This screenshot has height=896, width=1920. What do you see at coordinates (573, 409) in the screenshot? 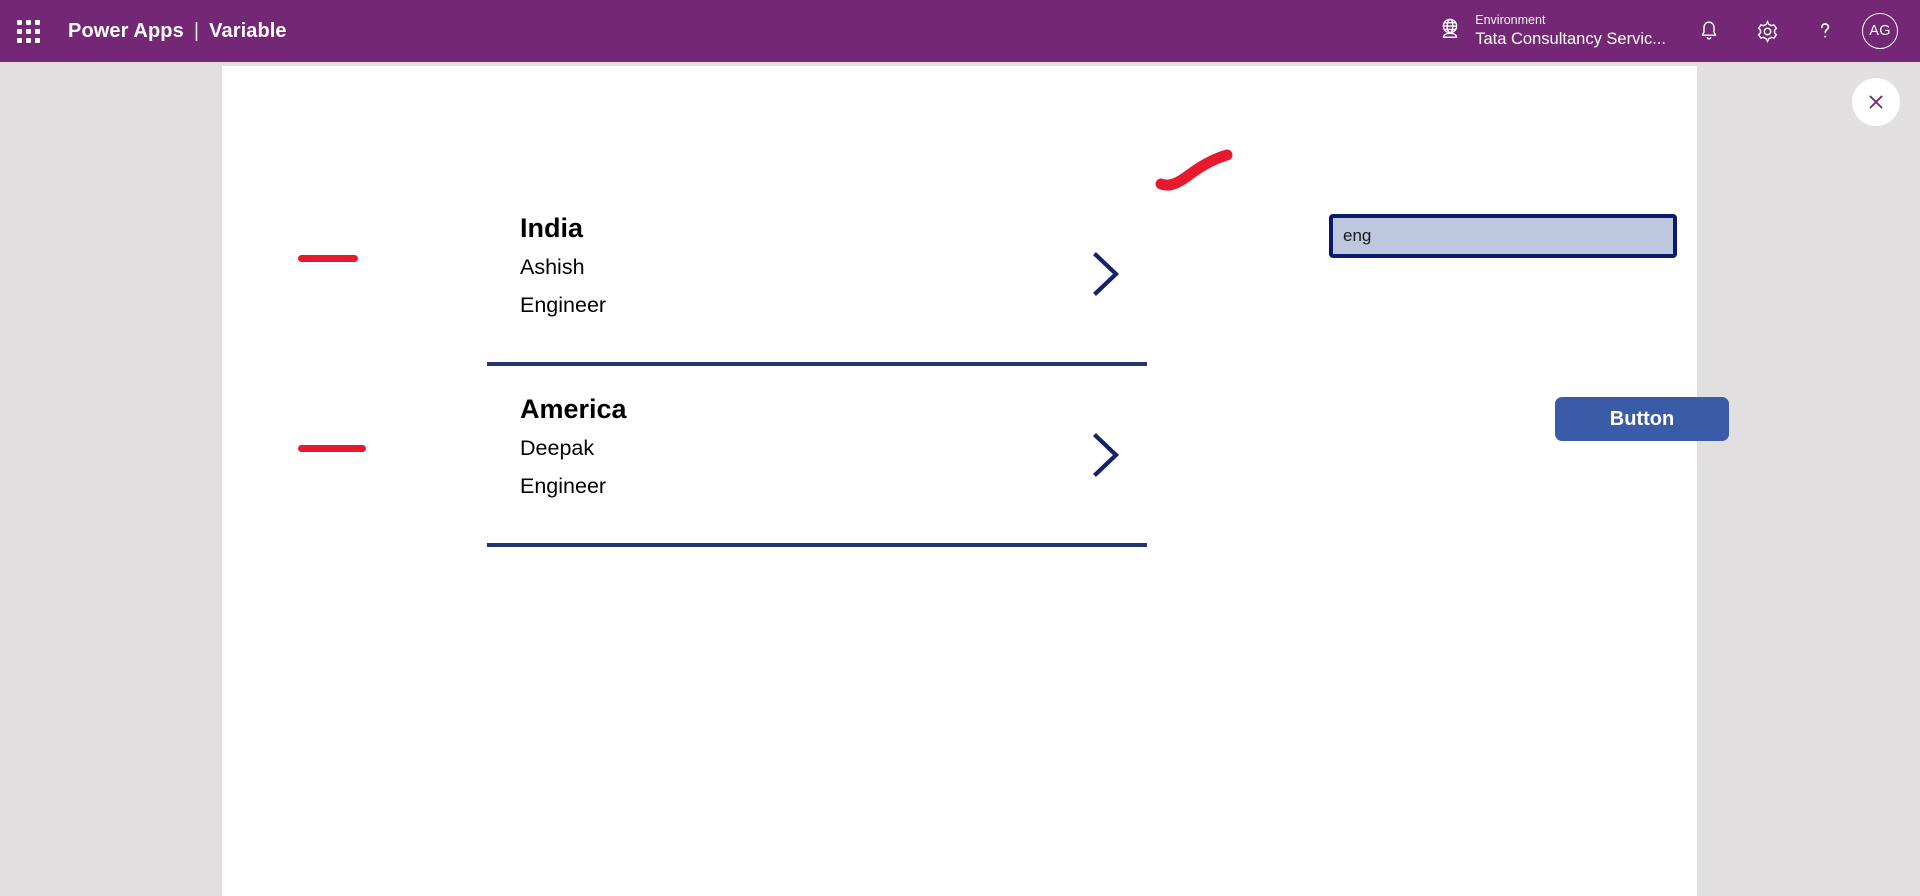
I see `gallery-item-title: America` at bounding box center [573, 409].